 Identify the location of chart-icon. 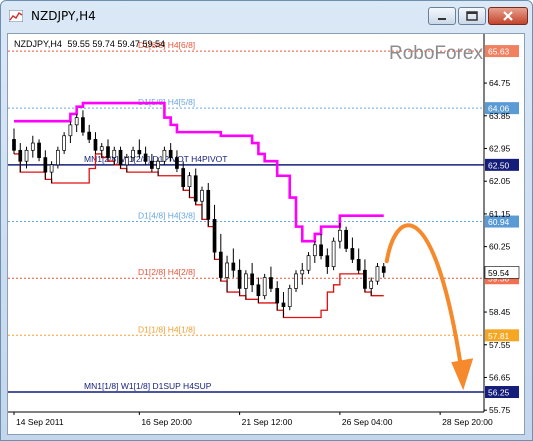
(16, 16).